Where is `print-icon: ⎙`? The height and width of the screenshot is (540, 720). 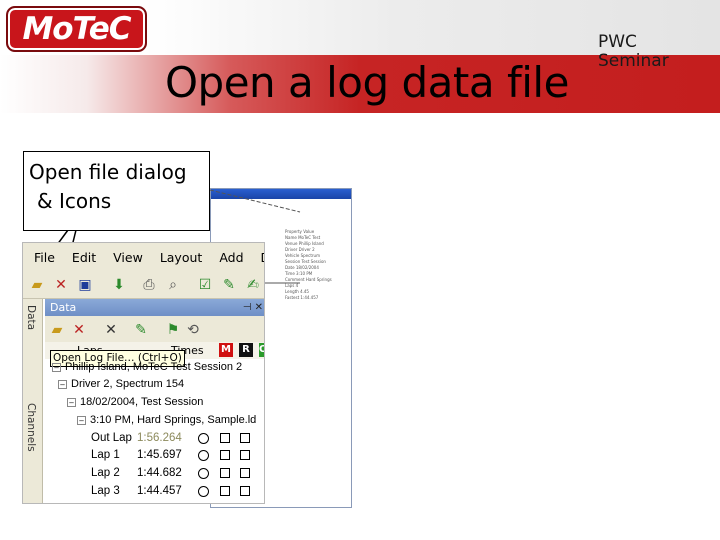
print-icon: ⎙ is located at coordinates (149, 285).